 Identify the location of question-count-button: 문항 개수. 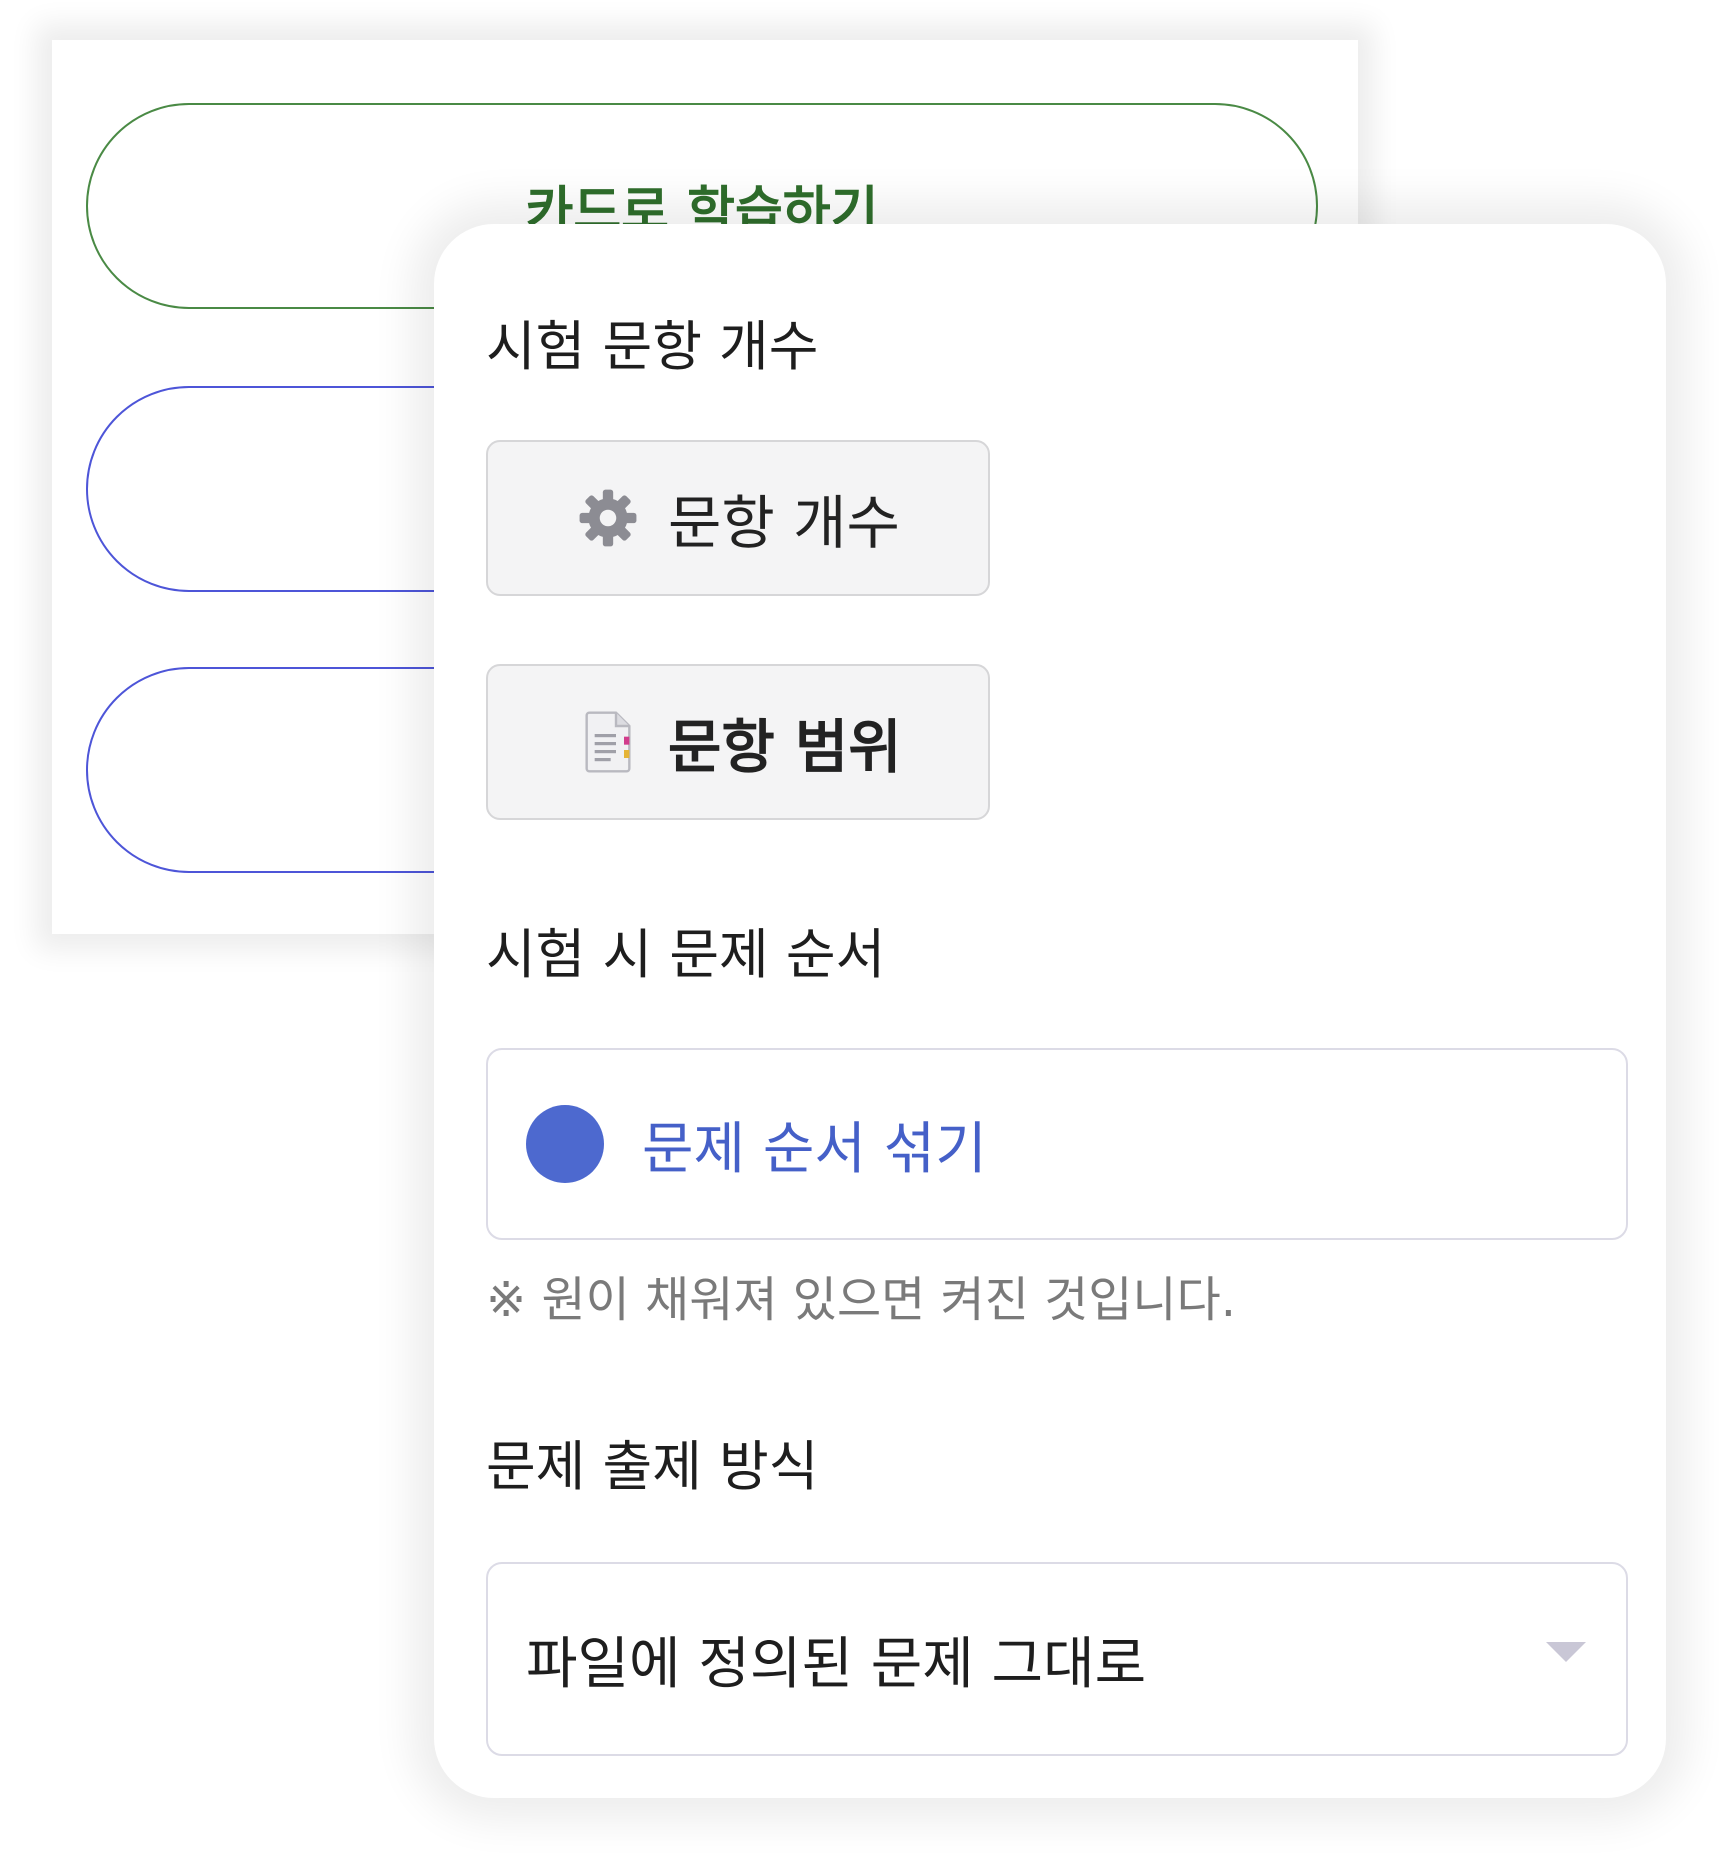
(738, 518).